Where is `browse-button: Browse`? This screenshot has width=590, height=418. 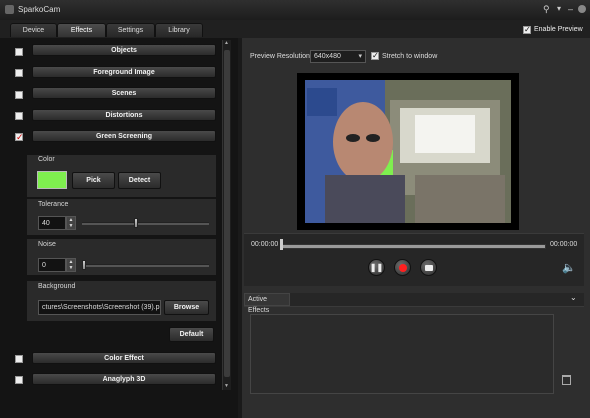
browse-button: Browse is located at coordinates (186, 307).